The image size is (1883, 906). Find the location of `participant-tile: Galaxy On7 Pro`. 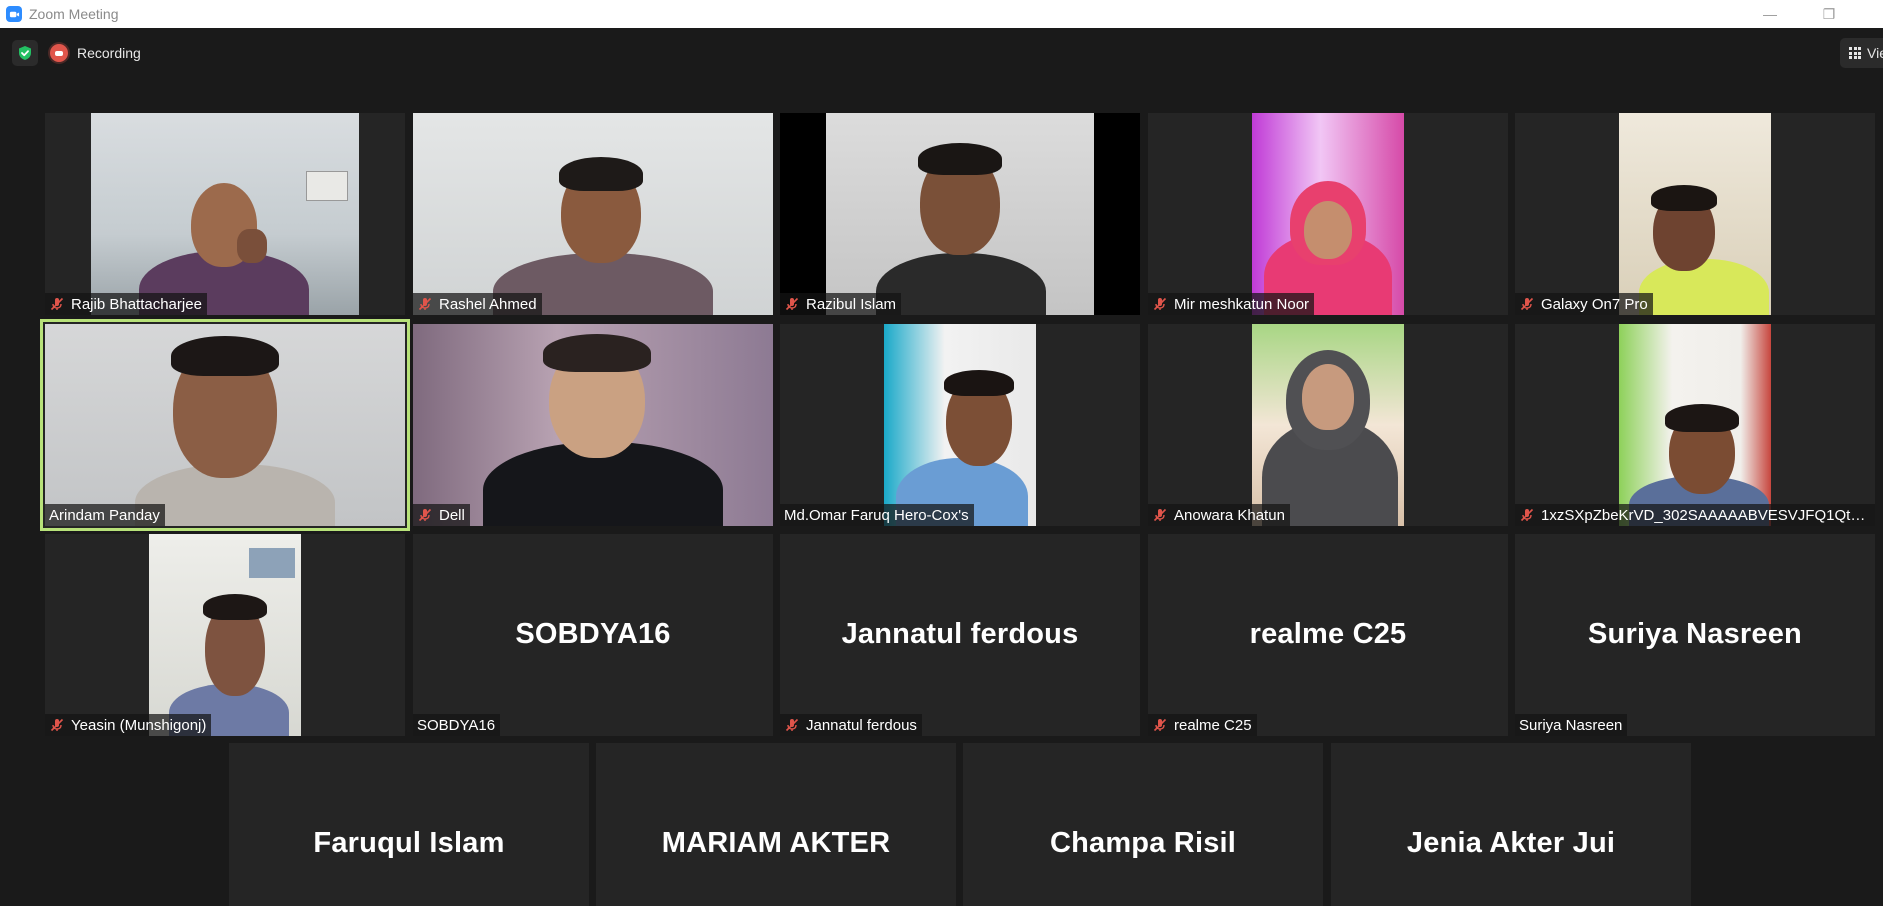

participant-tile: Galaxy On7 Pro is located at coordinates (1695, 214).